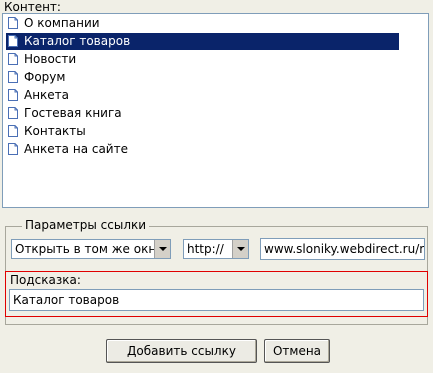 Image resolution: width=433 pixels, height=373 pixels. Describe the element at coordinates (202, 41) in the screenshot. I see `list-item-selected: Каталог товаров` at that location.